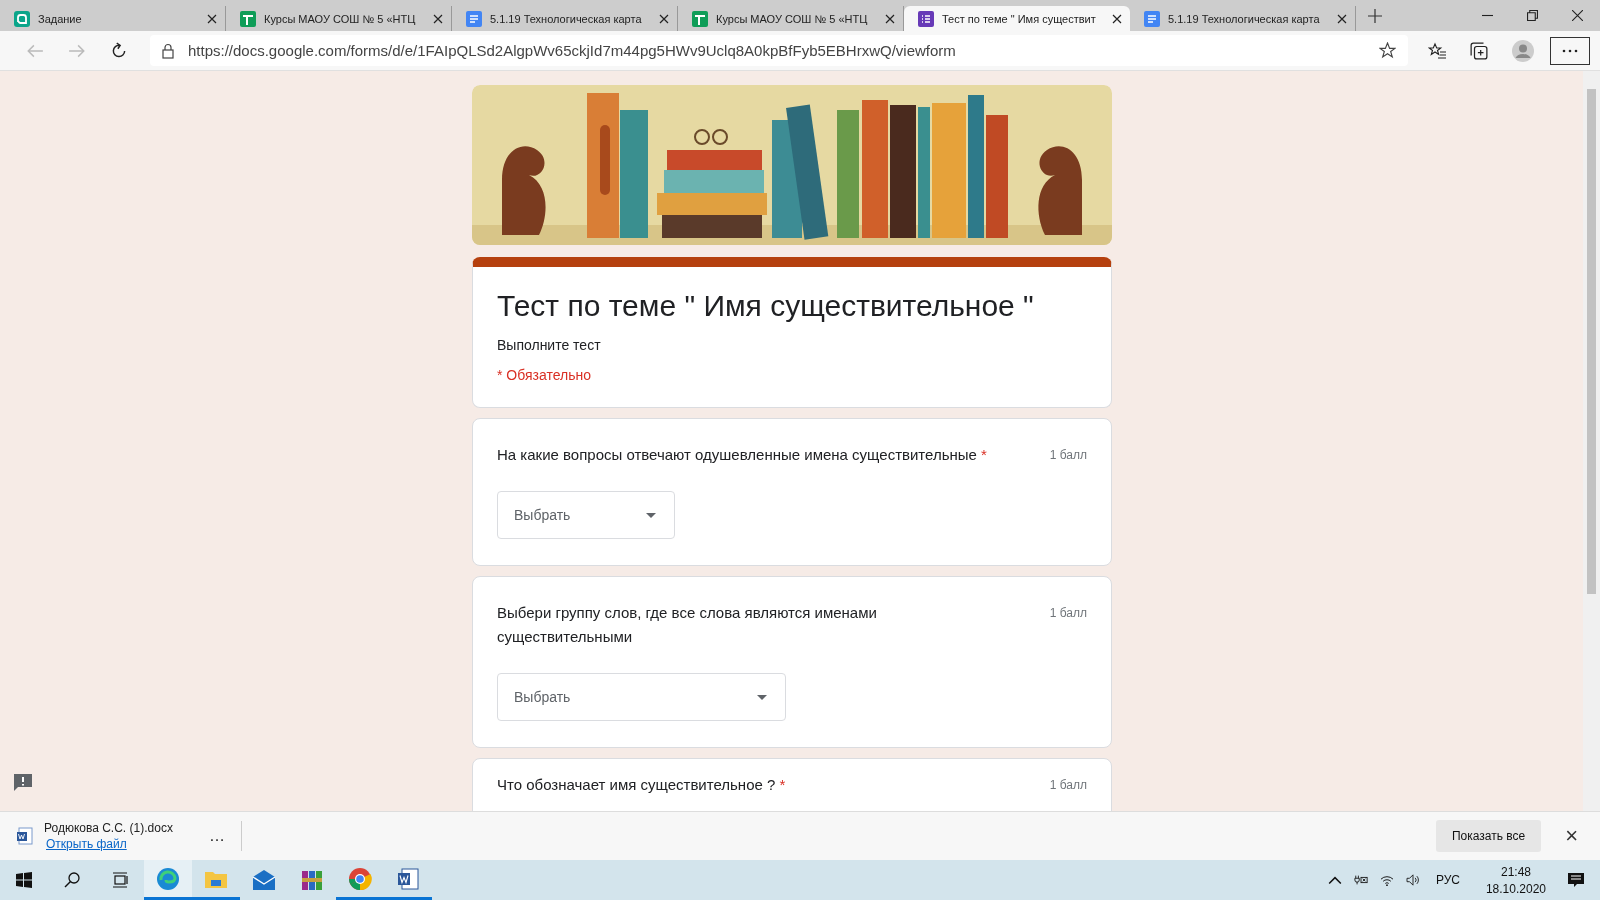 The width and height of the screenshot is (1600, 900). What do you see at coordinates (641, 785) in the screenshot?
I see `question-text: Что обозначает имя существительное ? *` at bounding box center [641, 785].